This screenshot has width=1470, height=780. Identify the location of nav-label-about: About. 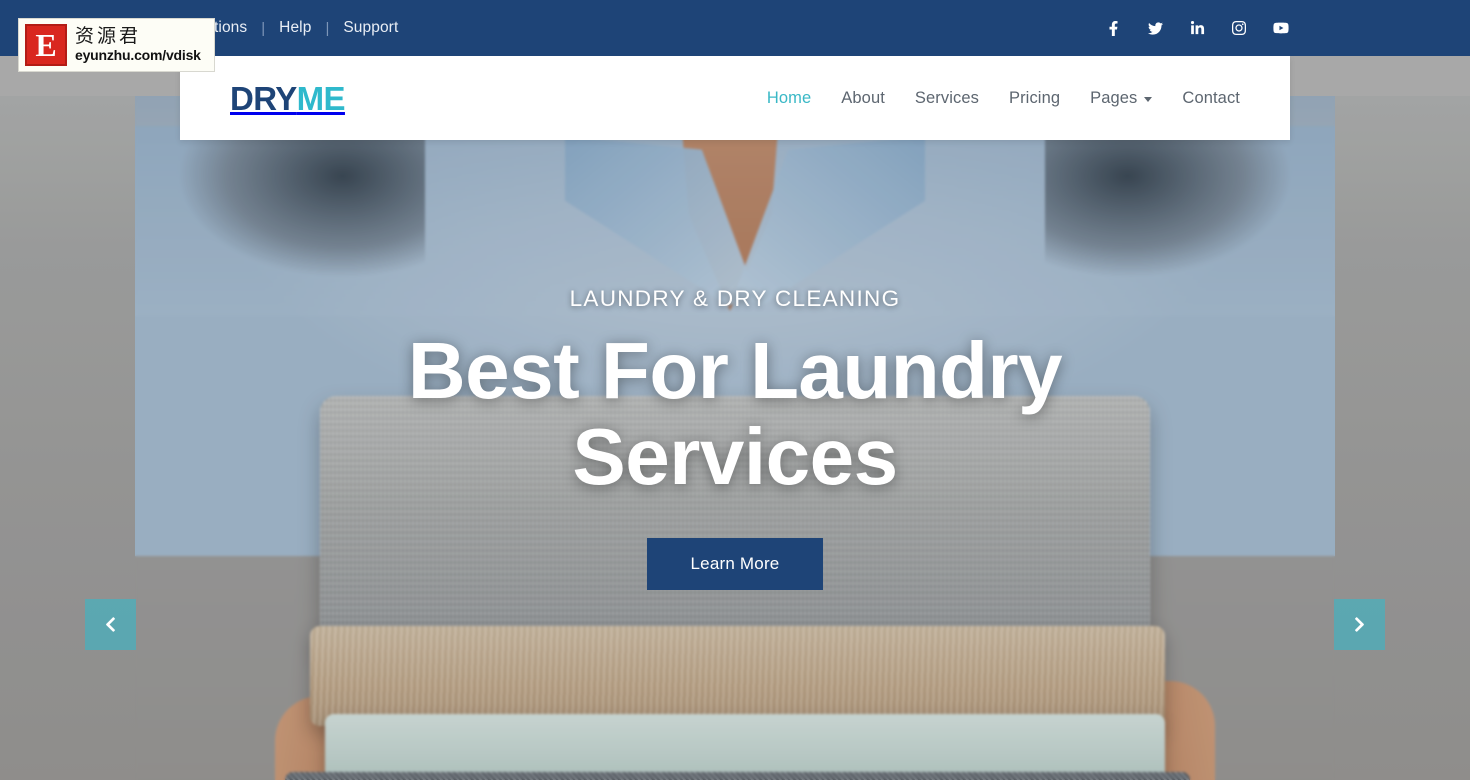
(863, 97).